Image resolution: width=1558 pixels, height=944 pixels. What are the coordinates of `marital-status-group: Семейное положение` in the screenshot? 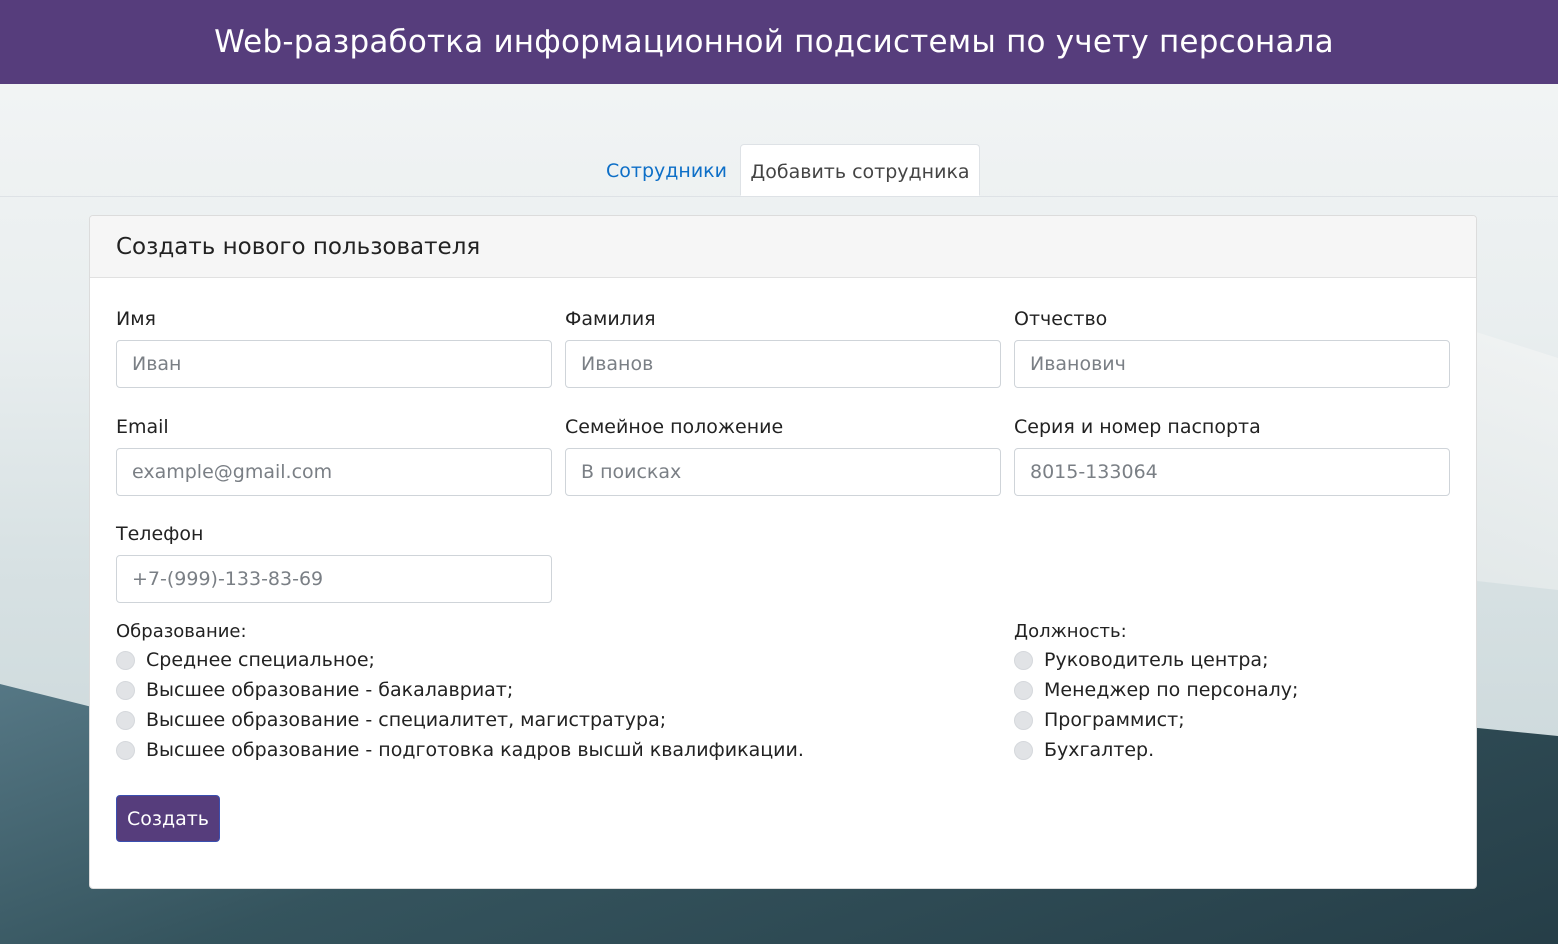 It's located at (783, 456).